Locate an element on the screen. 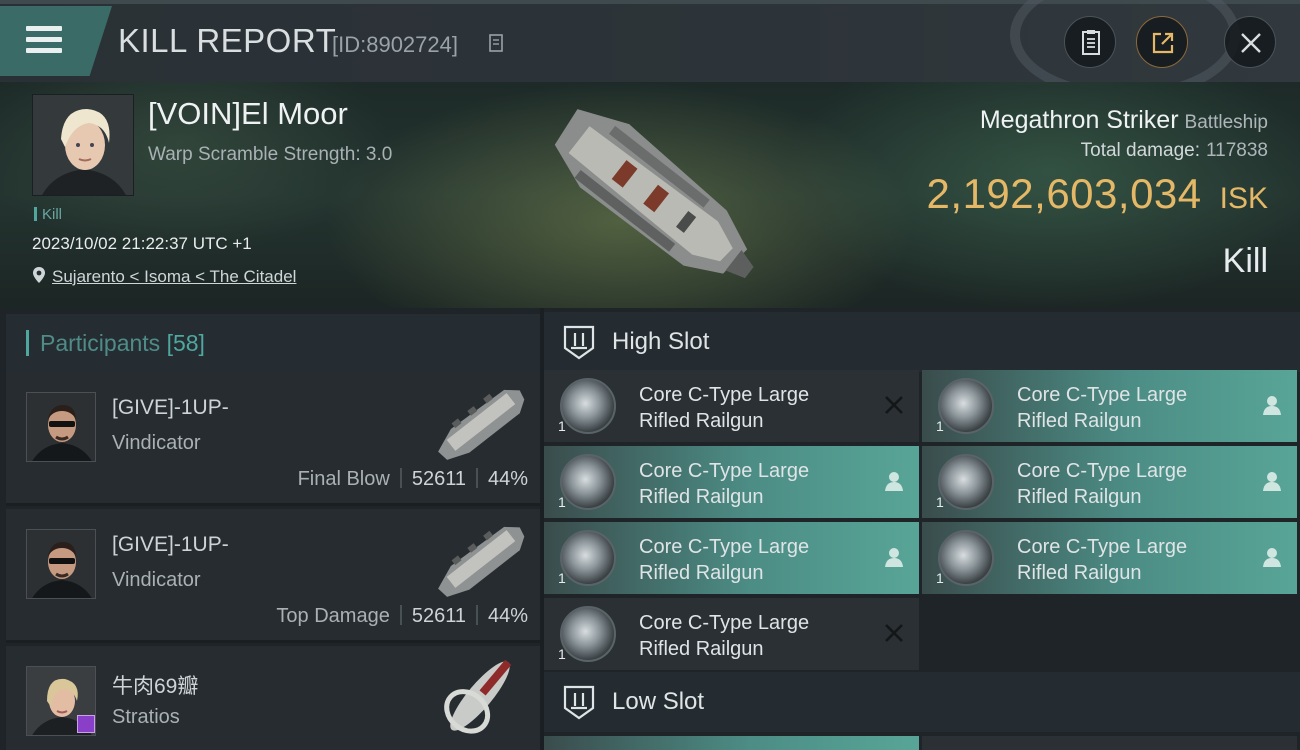  ship-class: Battleship is located at coordinates (1226, 122).